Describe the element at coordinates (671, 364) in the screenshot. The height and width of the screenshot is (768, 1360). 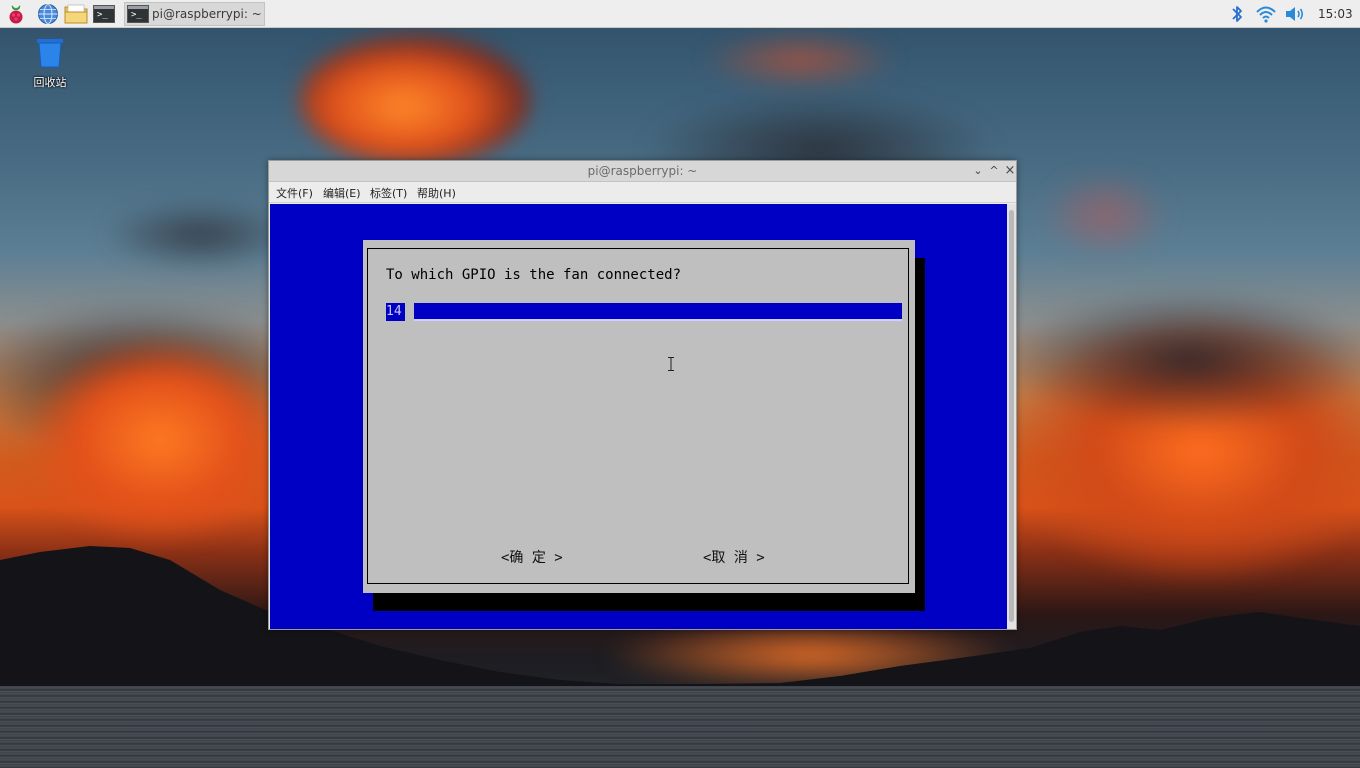
I see `text-cursor-icon` at that location.